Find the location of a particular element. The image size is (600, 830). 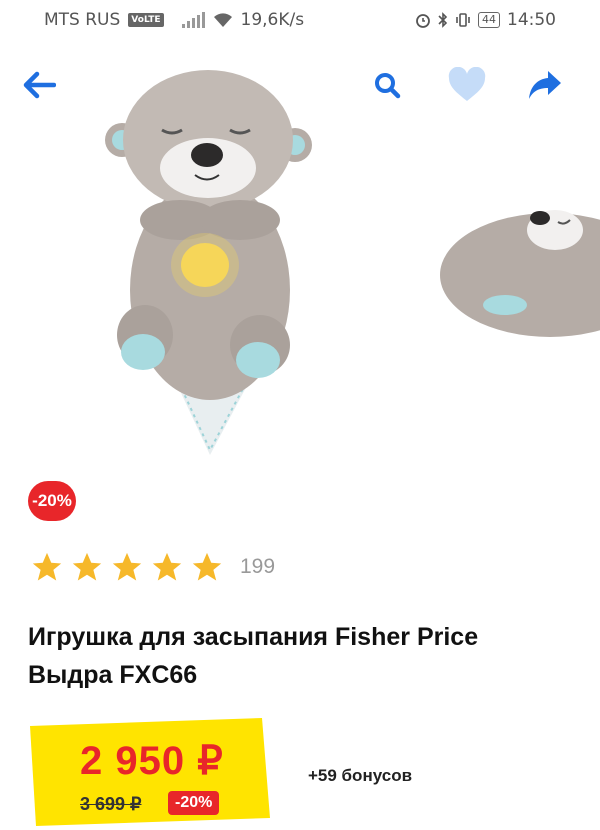

alarm-icon is located at coordinates (423, 21).